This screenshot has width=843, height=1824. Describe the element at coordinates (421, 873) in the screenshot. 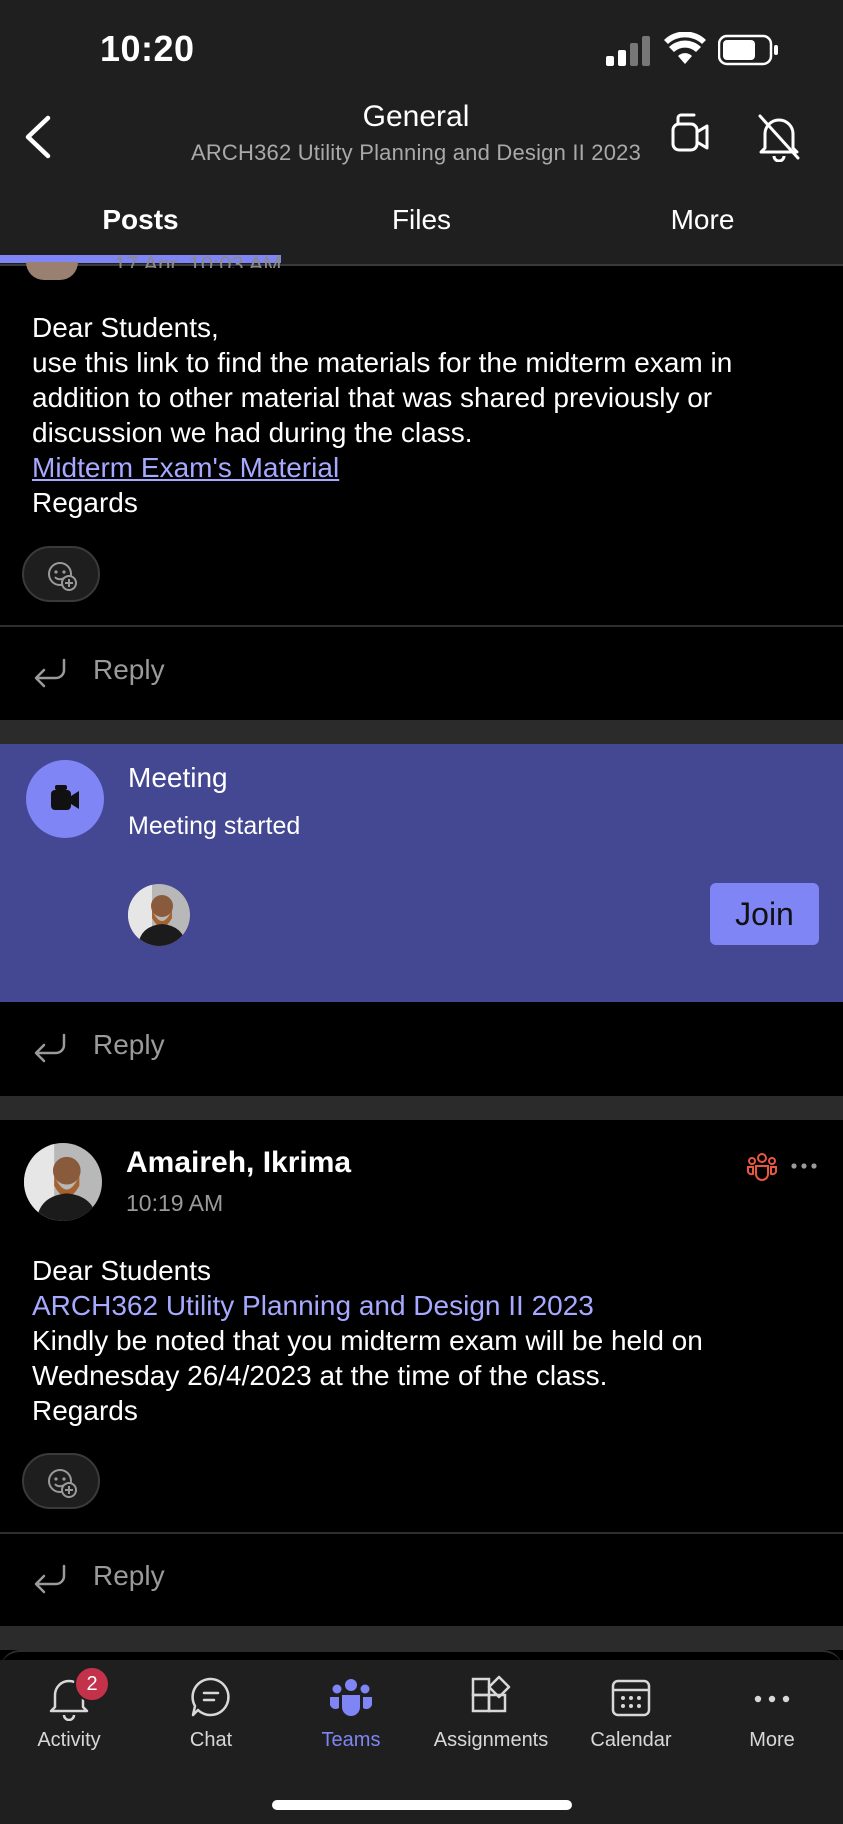

I see `meeting-card` at that location.